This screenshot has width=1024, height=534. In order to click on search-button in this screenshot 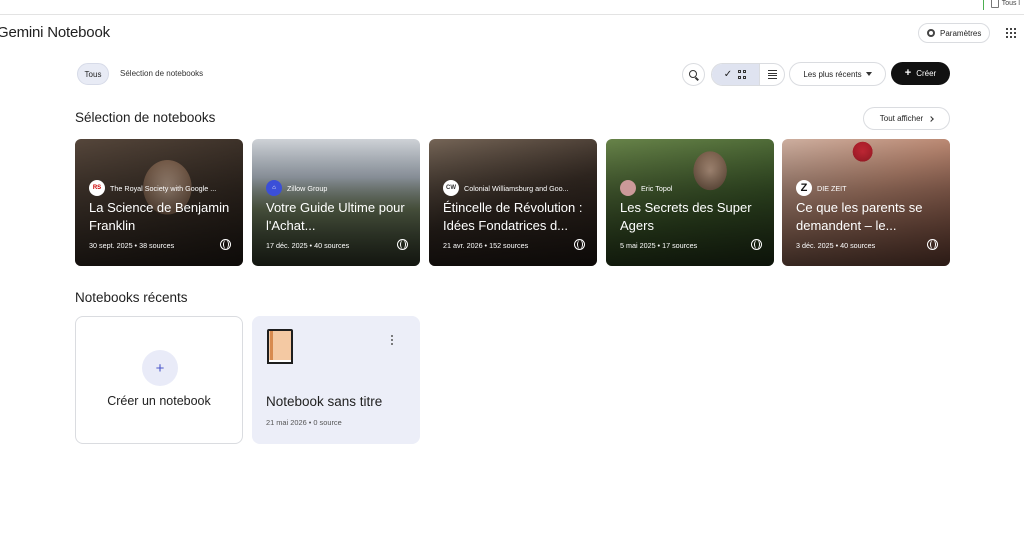, I will do `click(693, 74)`.